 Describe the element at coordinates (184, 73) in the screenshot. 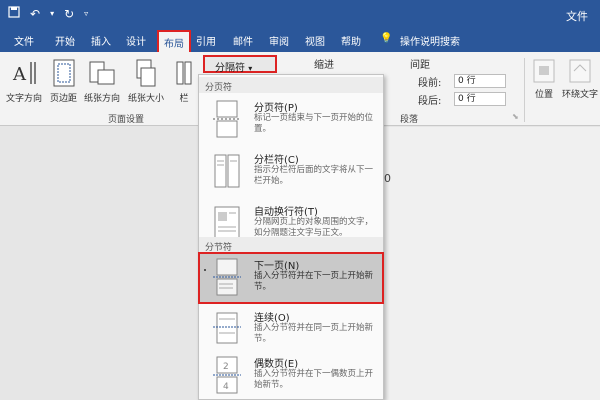

I see `columns-icon` at that location.